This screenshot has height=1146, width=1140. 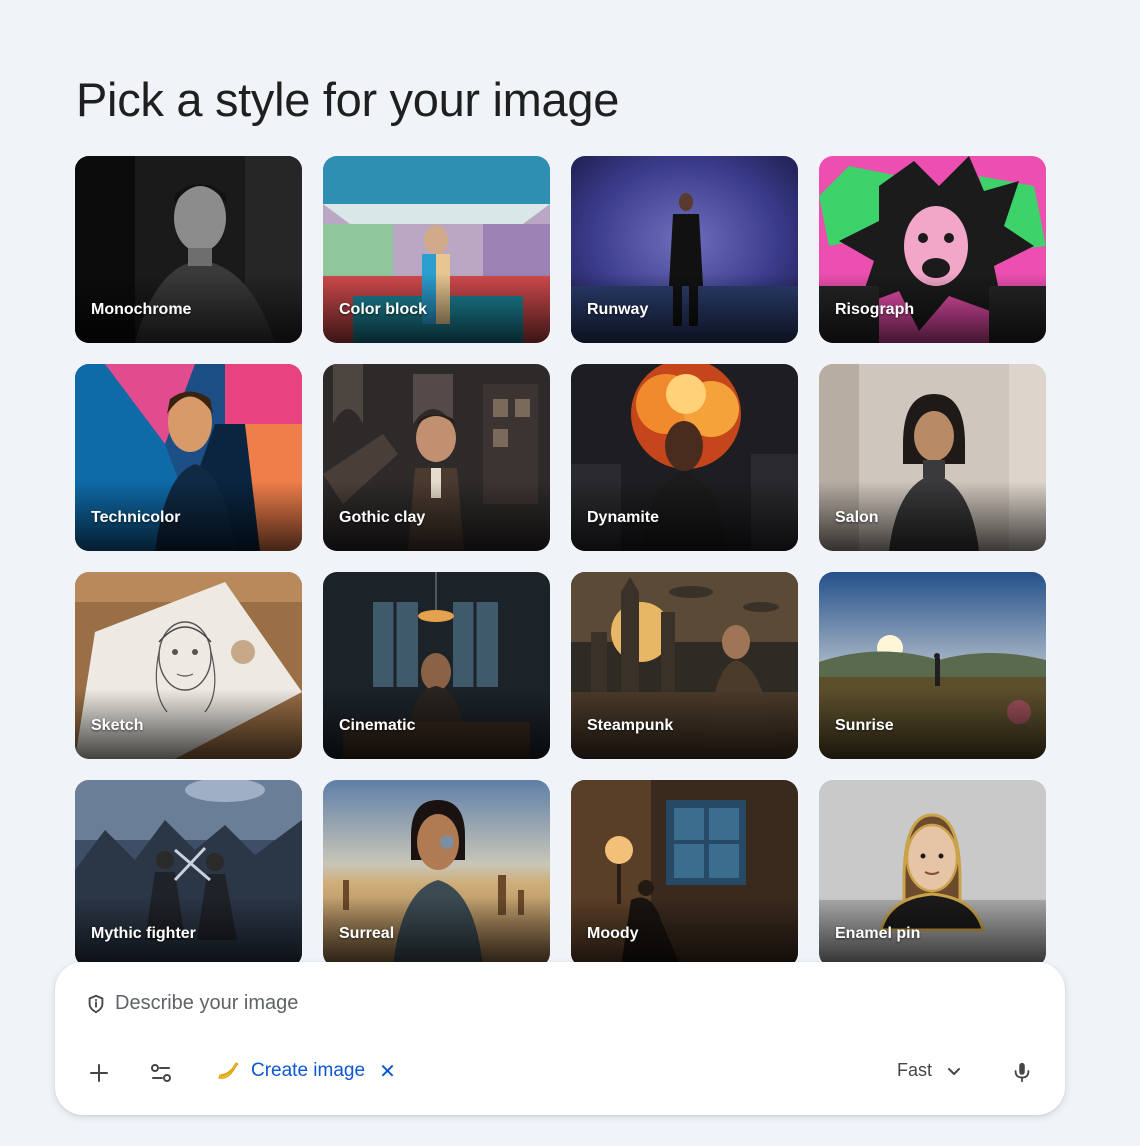 I want to click on style-label: Salon, so click(x=857, y=517).